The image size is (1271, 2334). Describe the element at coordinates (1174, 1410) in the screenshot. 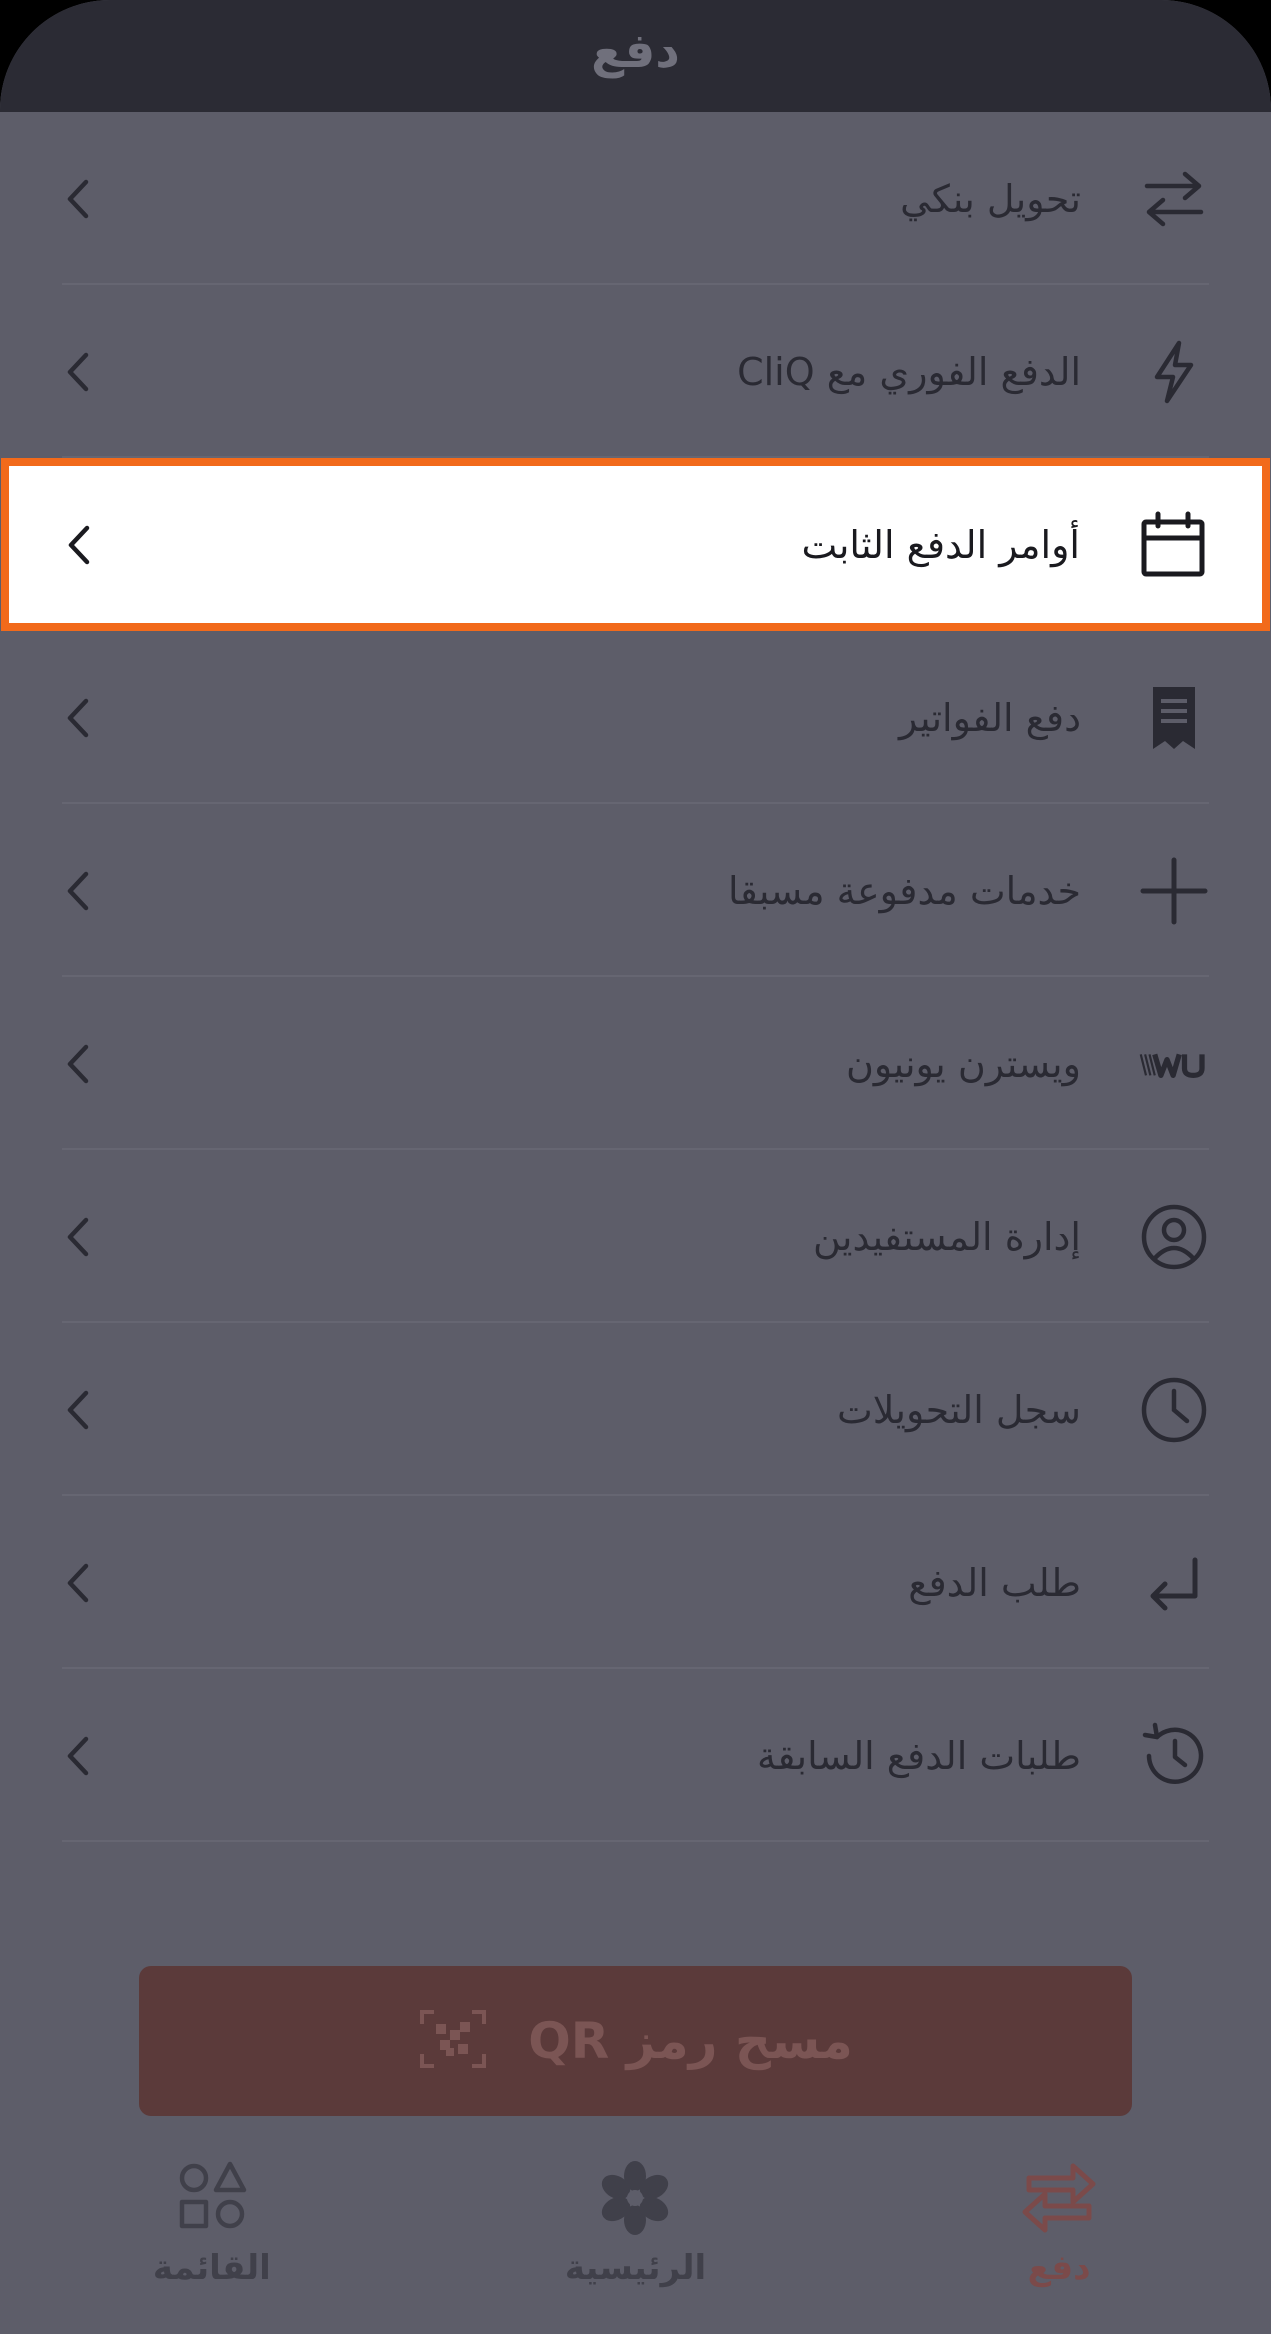

I see `clock-icon` at that location.